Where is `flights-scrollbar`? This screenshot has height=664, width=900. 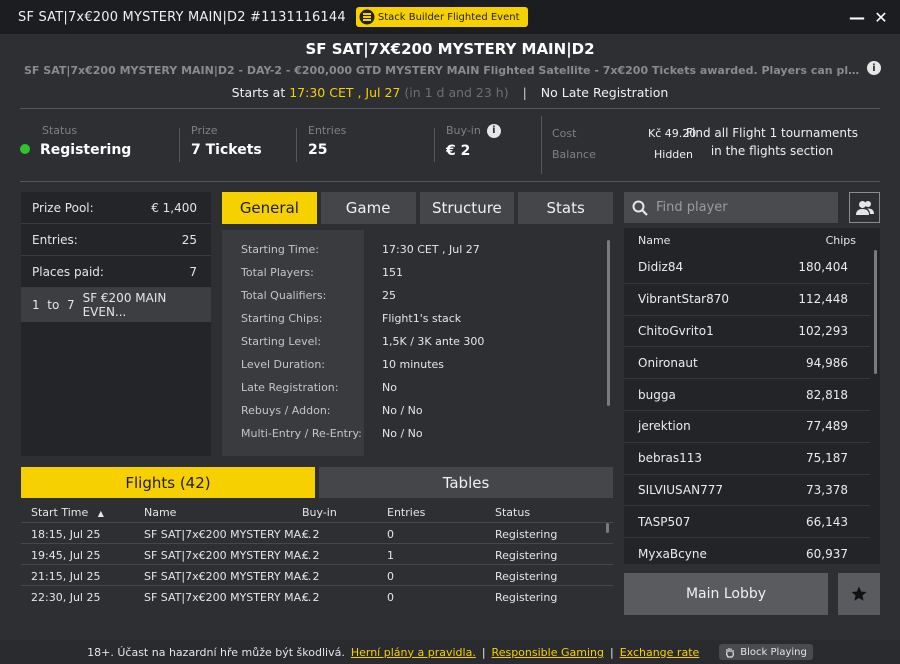
flights-scrollbar is located at coordinates (607, 528).